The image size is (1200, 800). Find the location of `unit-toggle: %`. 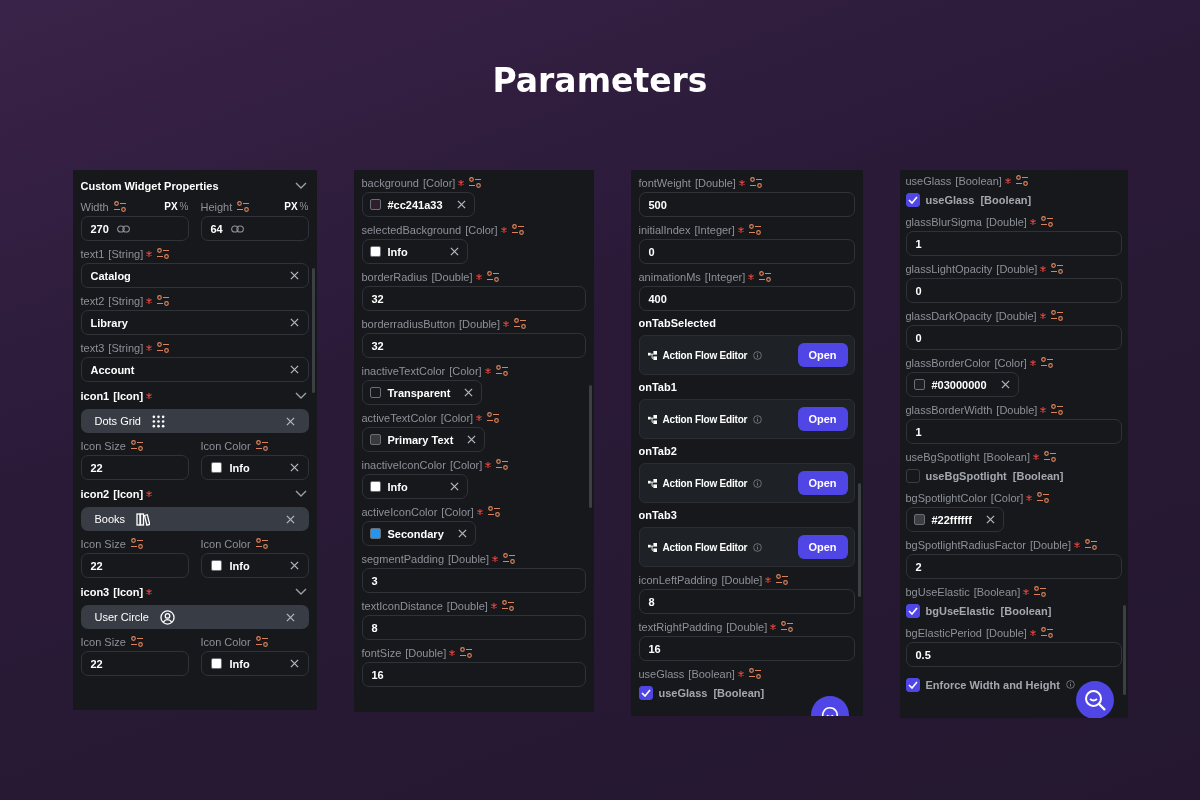

unit-toggle: % is located at coordinates (304, 206).